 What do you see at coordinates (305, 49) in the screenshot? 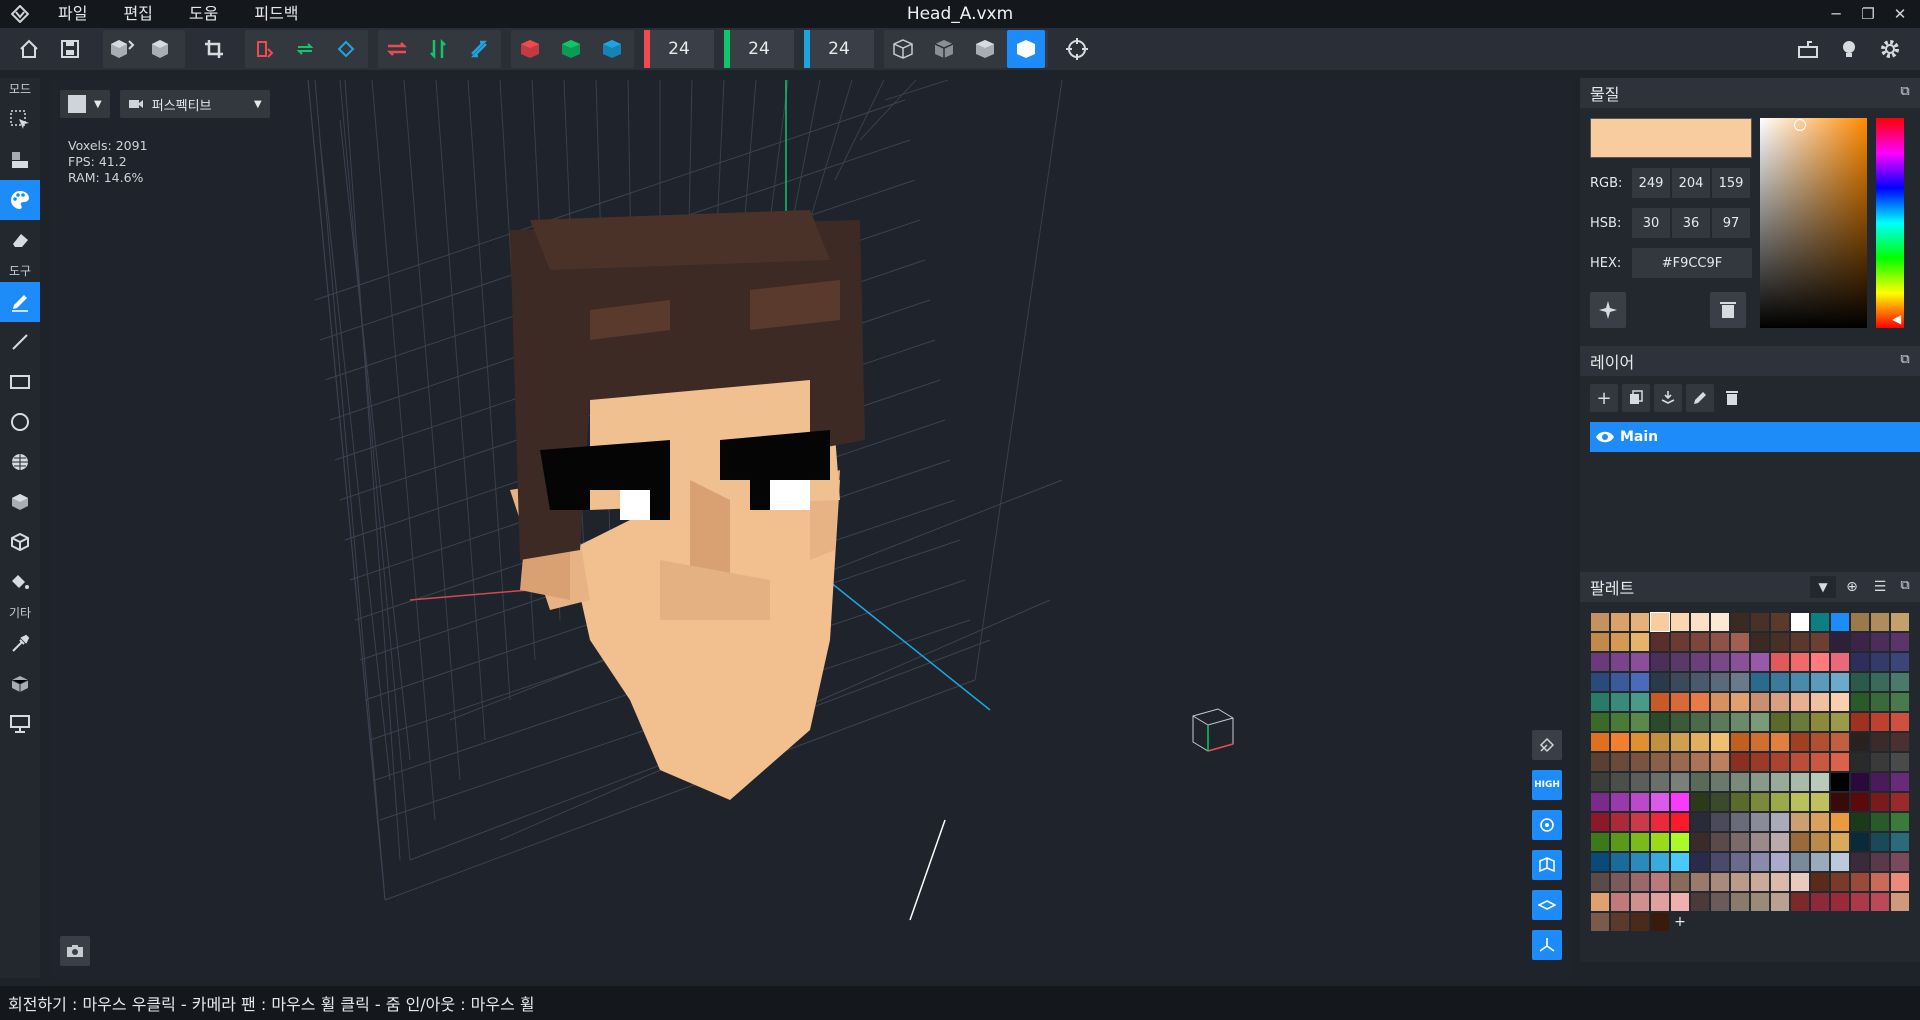
I see `rotate-button` at bounding box center [305, 49].